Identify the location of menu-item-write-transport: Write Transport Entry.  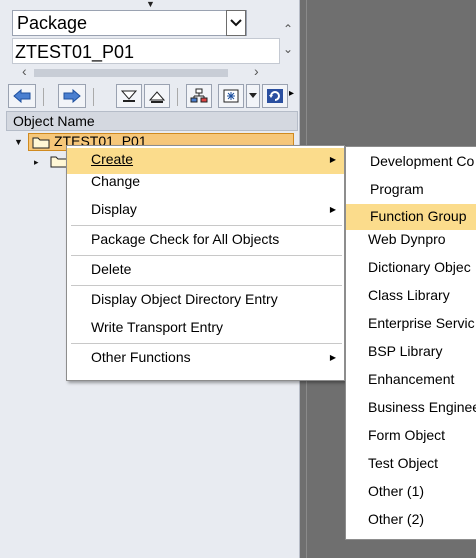
(205, 329).